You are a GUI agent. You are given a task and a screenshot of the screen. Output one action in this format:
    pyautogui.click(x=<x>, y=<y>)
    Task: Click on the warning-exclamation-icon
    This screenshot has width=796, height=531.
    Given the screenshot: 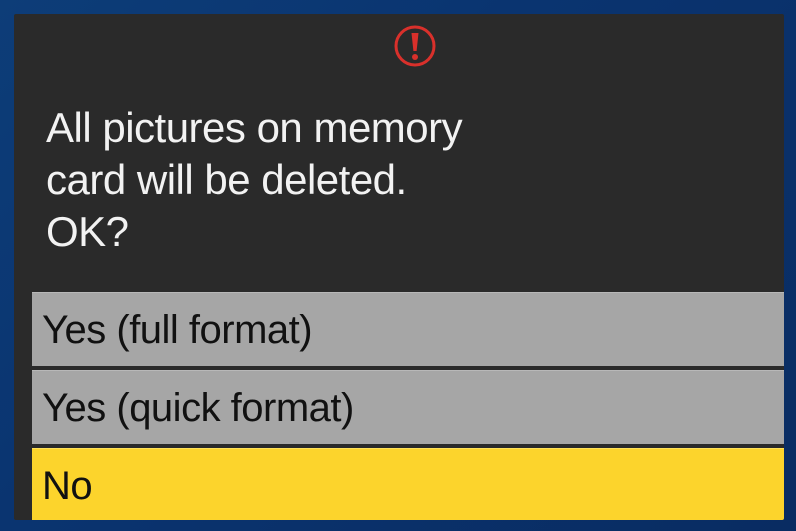 What is the action you would take?
    pyautogui.click(x=415, y=46)
    